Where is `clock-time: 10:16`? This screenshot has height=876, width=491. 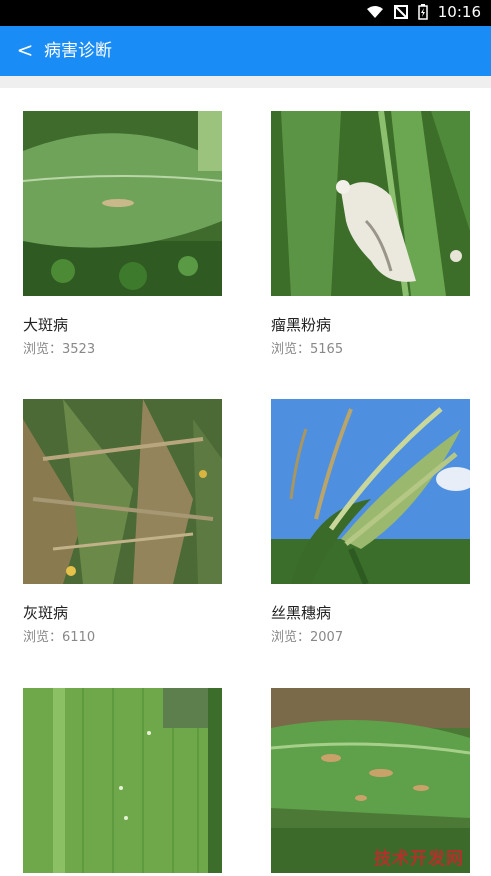 clock-time: 10:16 is located at coordinates (459, 12).